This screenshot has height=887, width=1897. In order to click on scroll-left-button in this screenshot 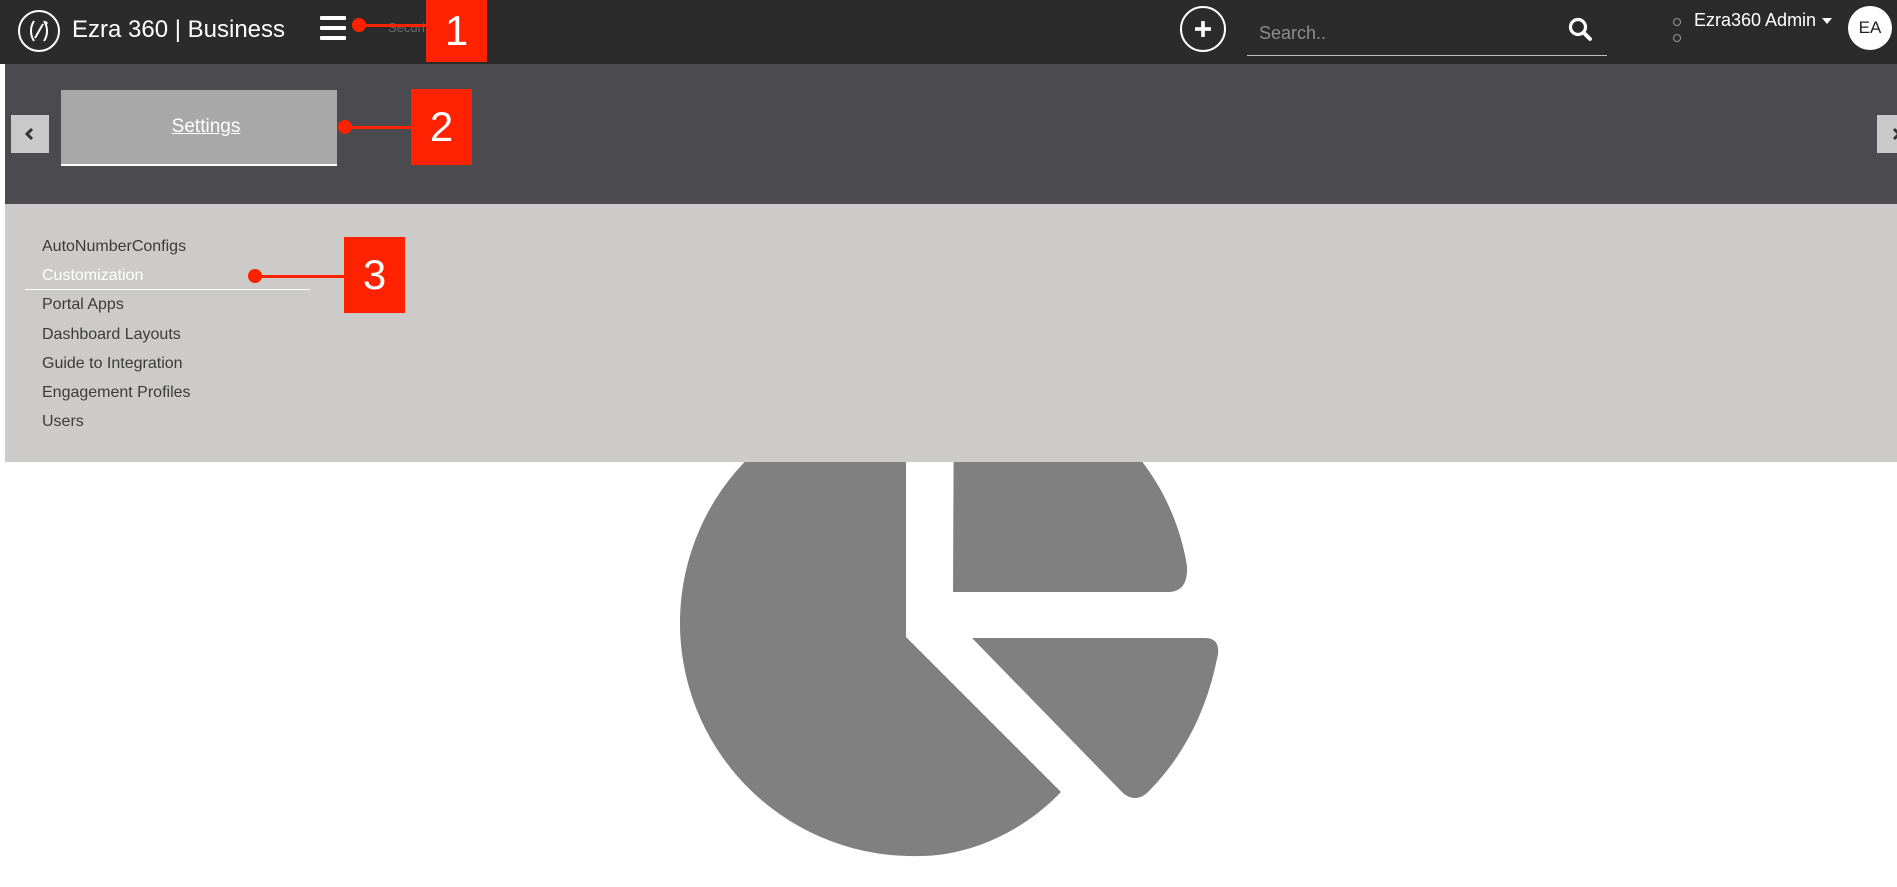, I will do `click(30, 134)`.